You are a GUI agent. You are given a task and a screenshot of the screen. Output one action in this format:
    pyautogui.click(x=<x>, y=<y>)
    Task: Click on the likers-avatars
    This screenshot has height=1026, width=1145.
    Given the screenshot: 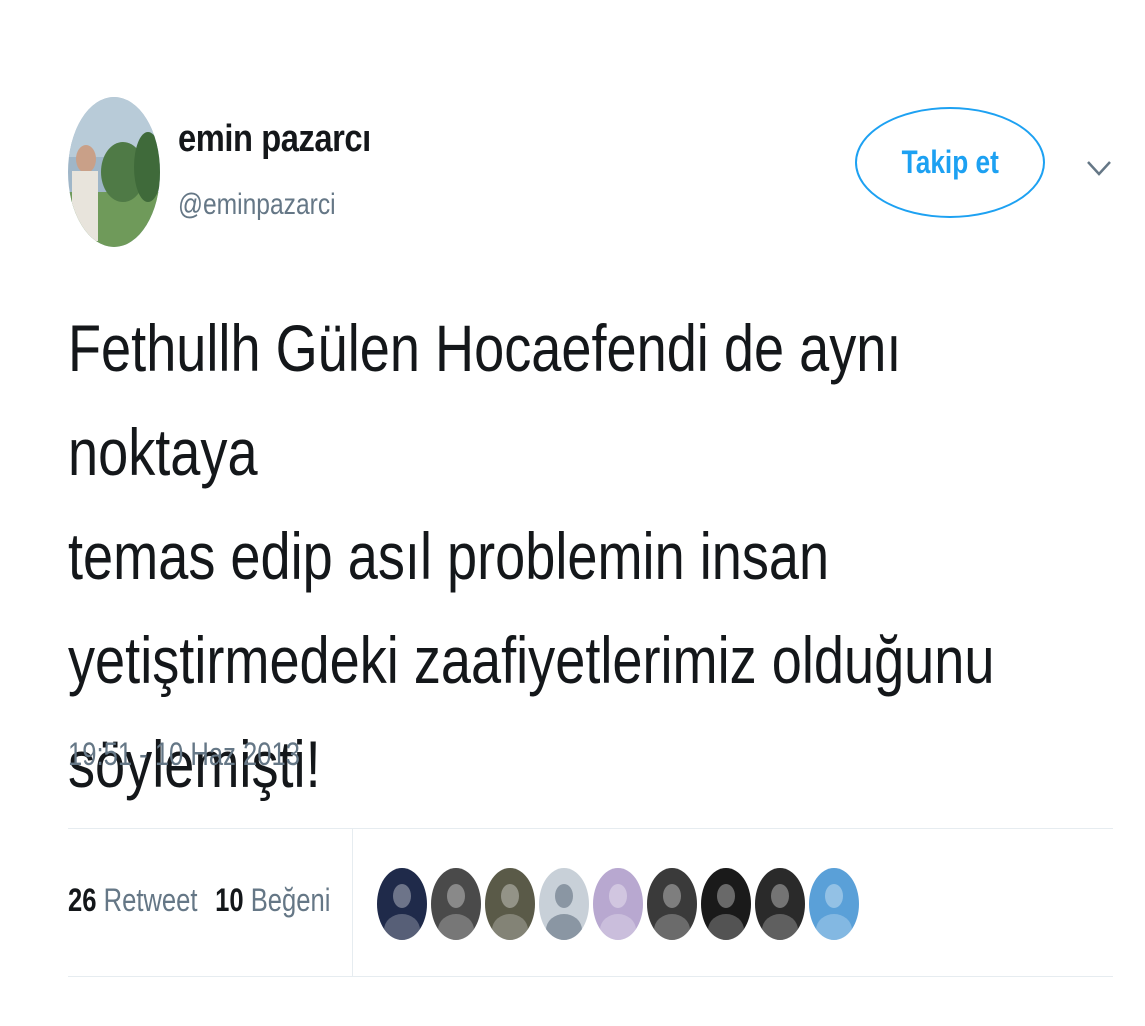 What is the action you would take?
    pyautogui.click(x=618, y=904)
    